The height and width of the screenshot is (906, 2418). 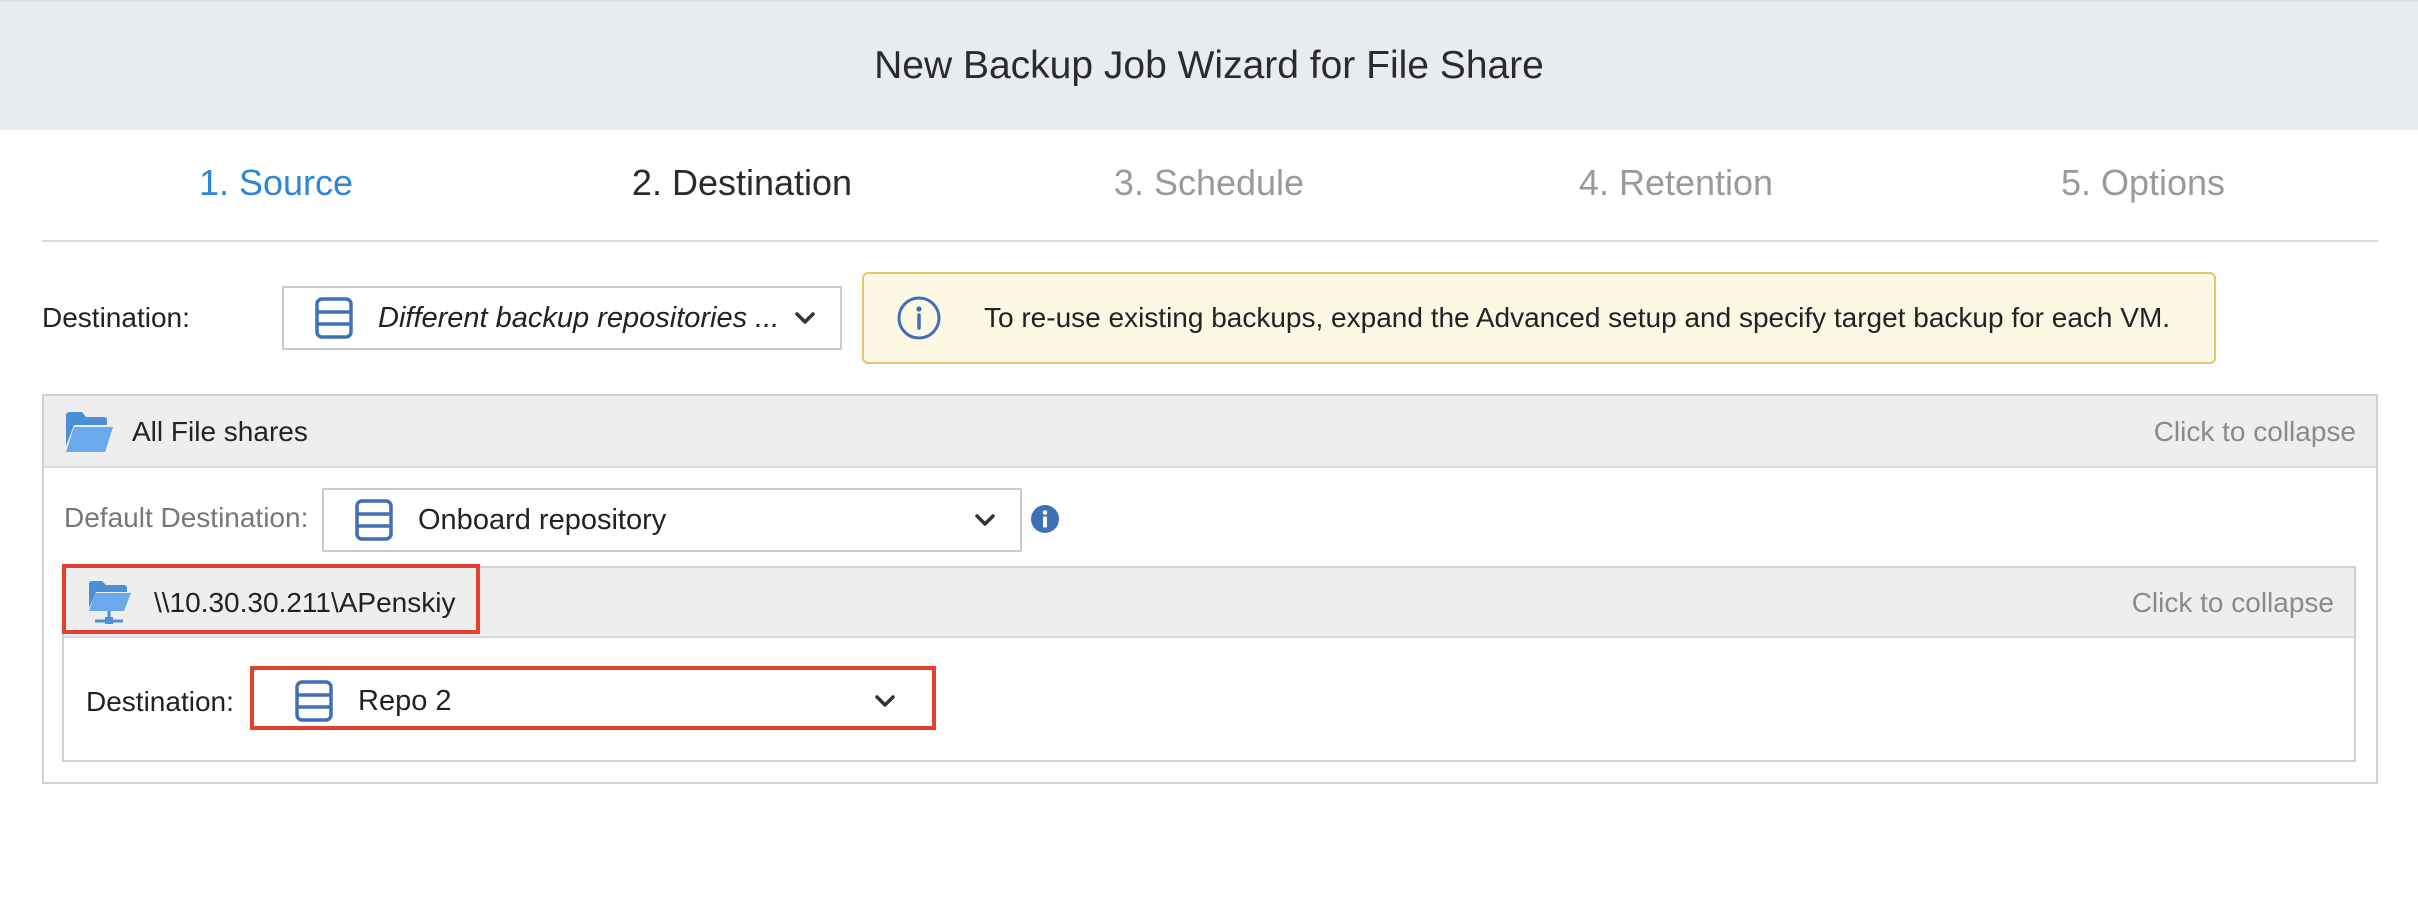 I want to click on step-destination: 2. Destination, so click(x=742, y=183).